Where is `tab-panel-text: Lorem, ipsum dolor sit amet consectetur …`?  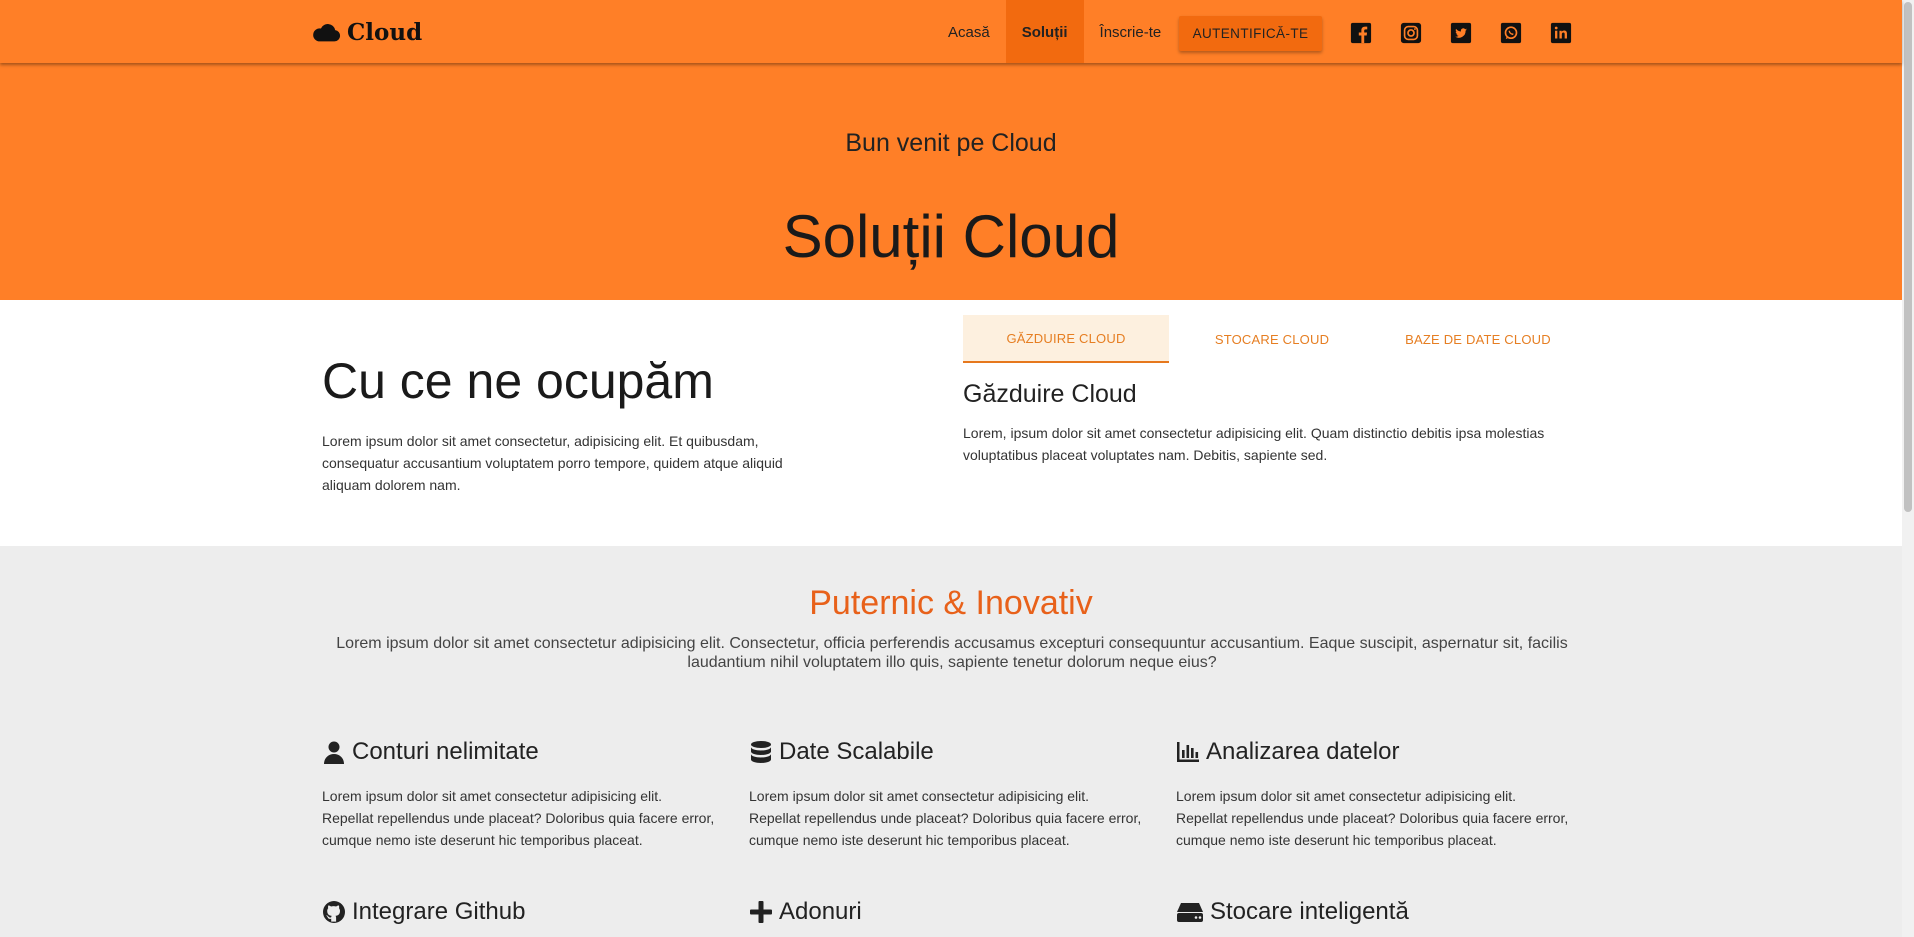 tab-panel-text: Lorem, ipsum dolor sit amet consectetur … is located at coordinates (1254, 444).